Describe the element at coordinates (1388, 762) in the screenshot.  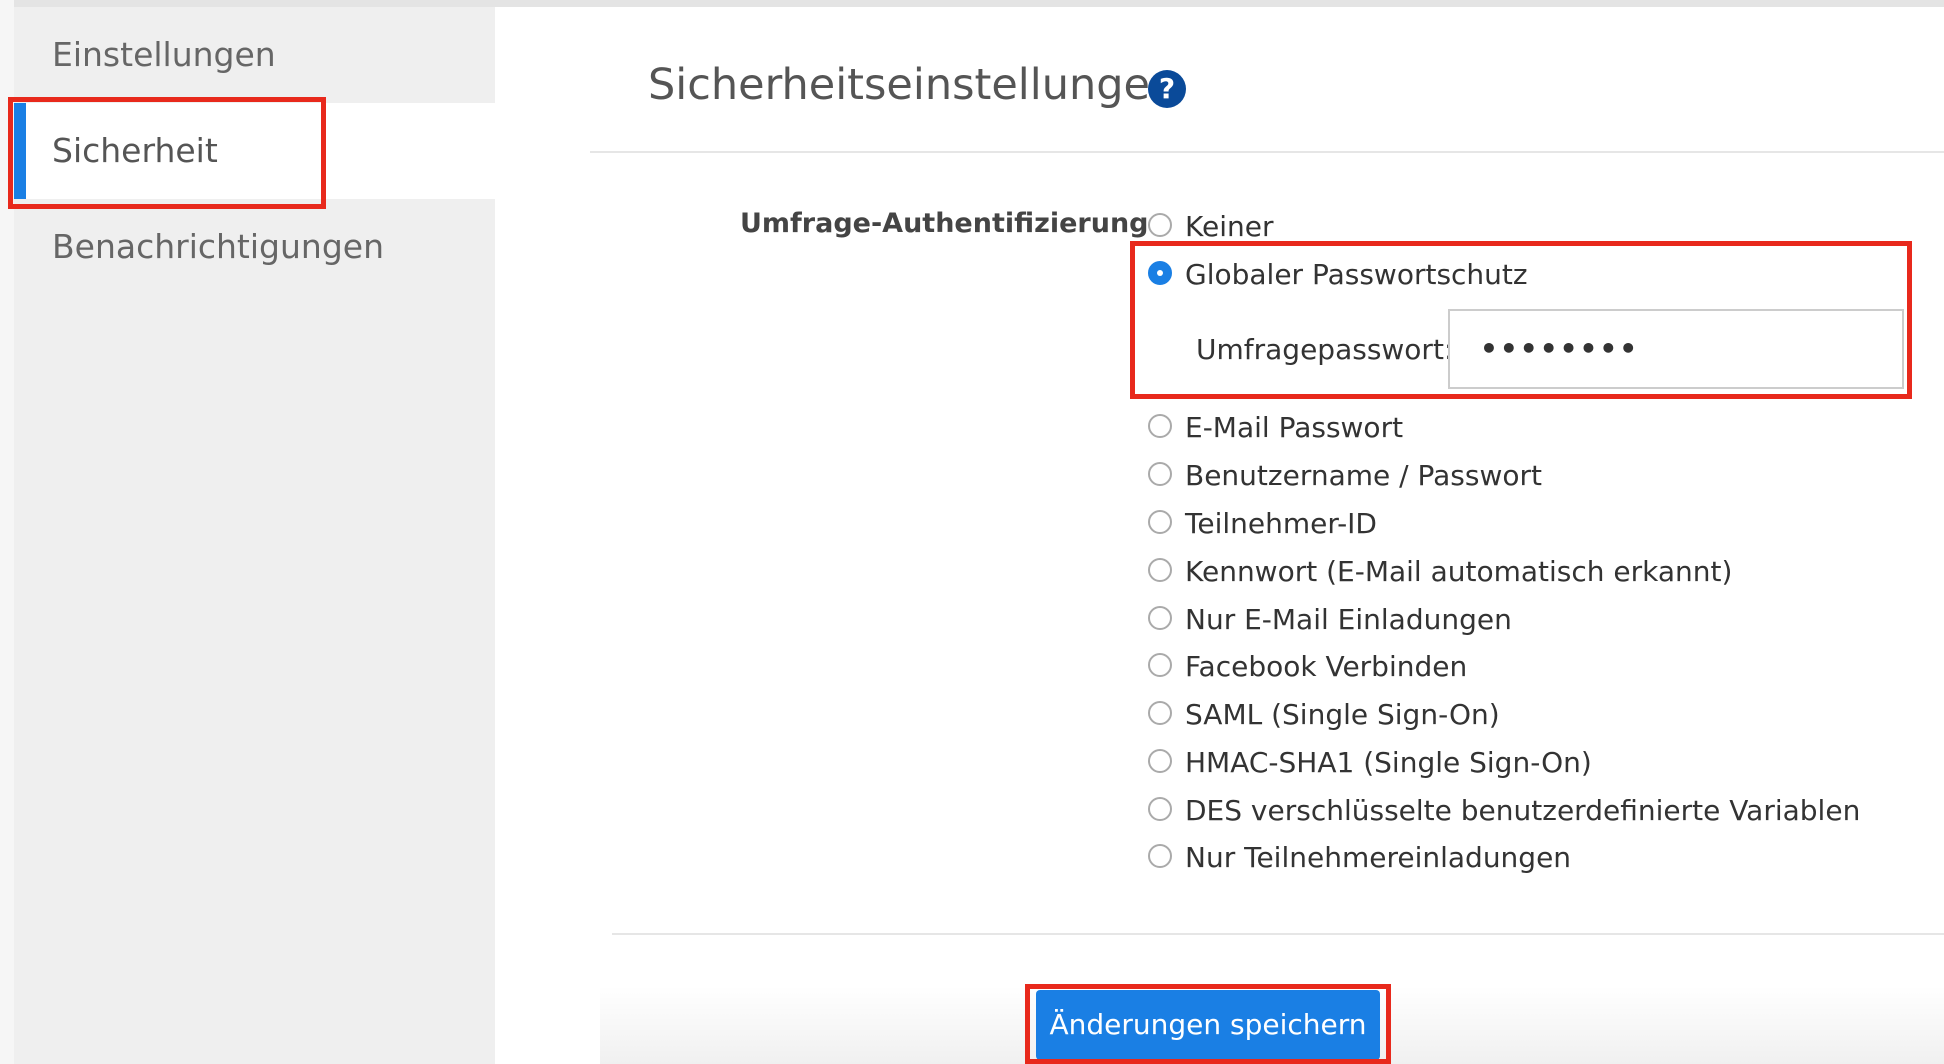
I see `radio-label: HMAC-SHA1 (Single Sign-On)` at that location.